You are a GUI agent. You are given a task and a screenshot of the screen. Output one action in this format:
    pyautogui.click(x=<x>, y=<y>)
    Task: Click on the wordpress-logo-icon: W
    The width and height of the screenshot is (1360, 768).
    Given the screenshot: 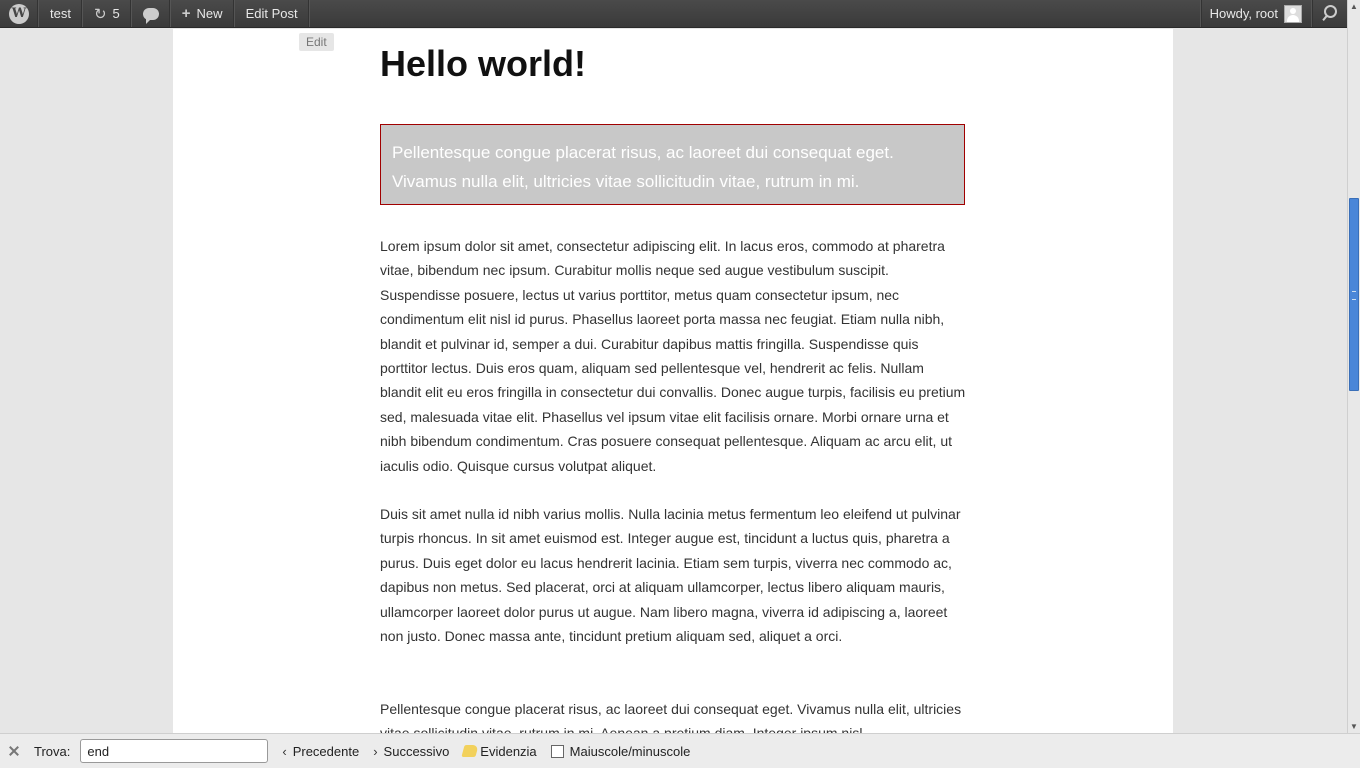 What is the action you would take?
    pyautogui.click(x=19, y=13)
    